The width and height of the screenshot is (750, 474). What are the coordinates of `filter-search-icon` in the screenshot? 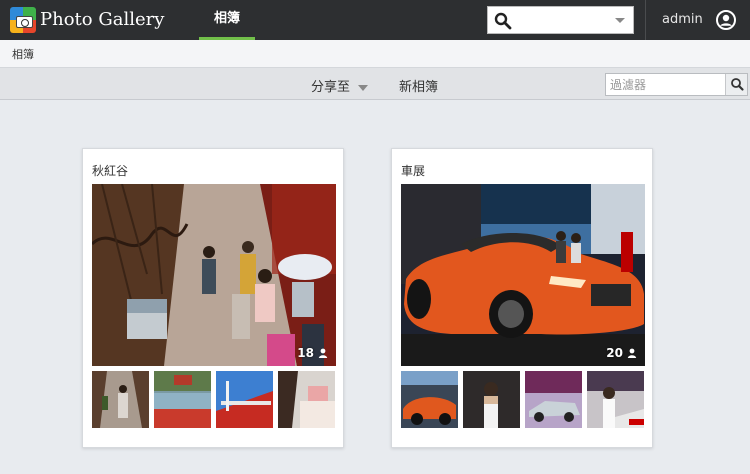 It's located at (737, 84).